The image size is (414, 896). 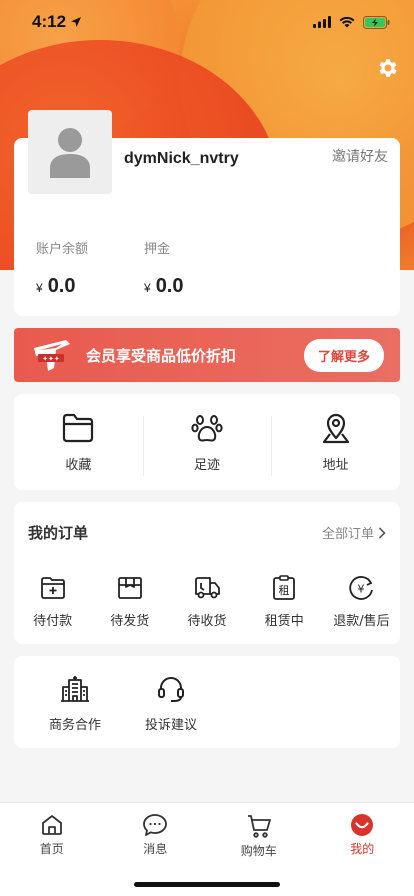 What do you see at coordinates (284, 601) in the screenshot?
I see `order-renting: 租 租赁中` at bounding box center [284, 601].